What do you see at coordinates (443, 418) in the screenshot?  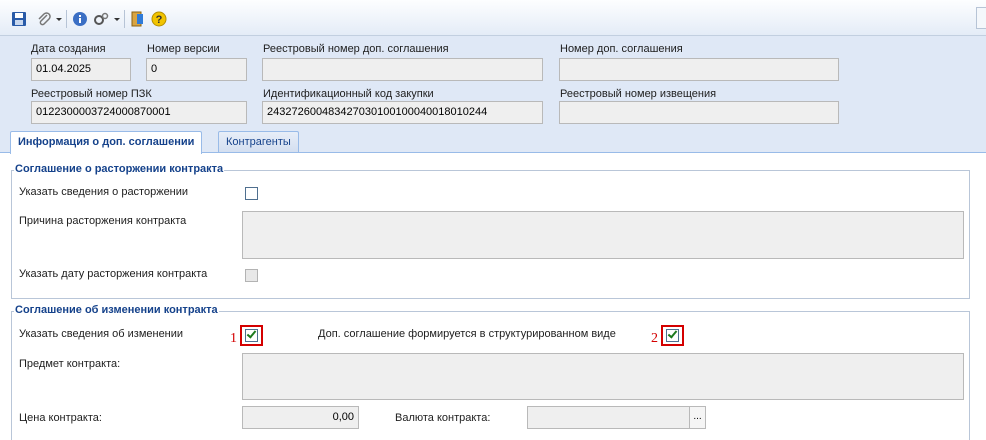 I see `currency-label: Валюта контракта:` at bounding box center [443, 418].